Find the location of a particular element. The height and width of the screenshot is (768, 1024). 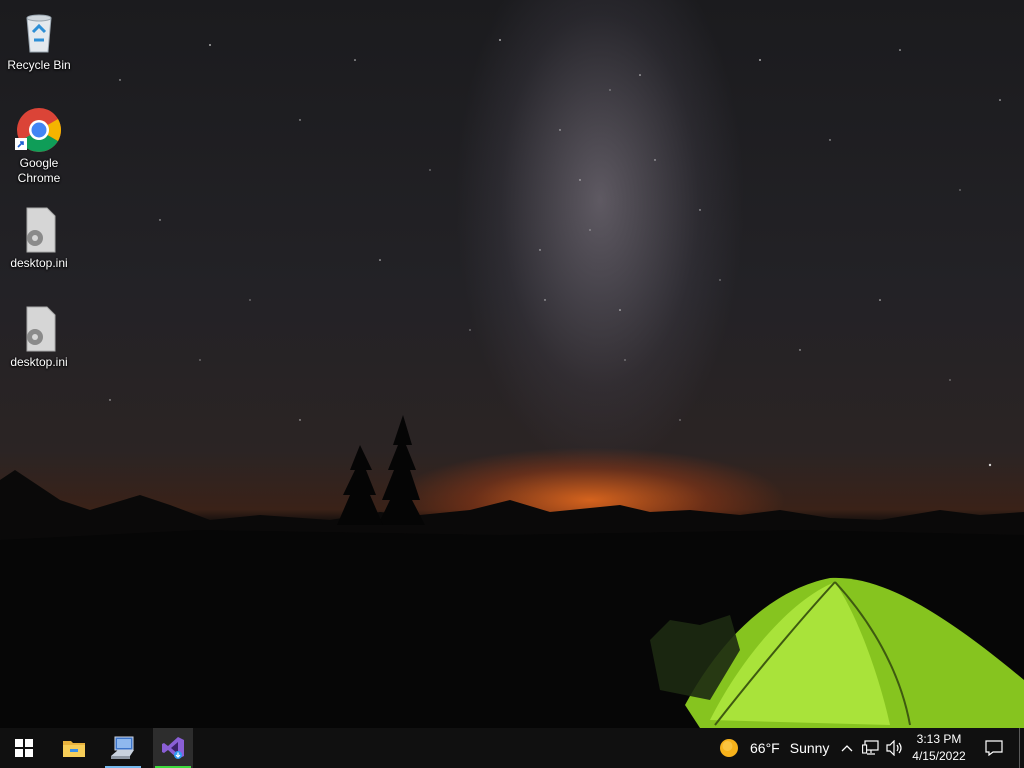

sun-icon is located at coordinates (729, 748).